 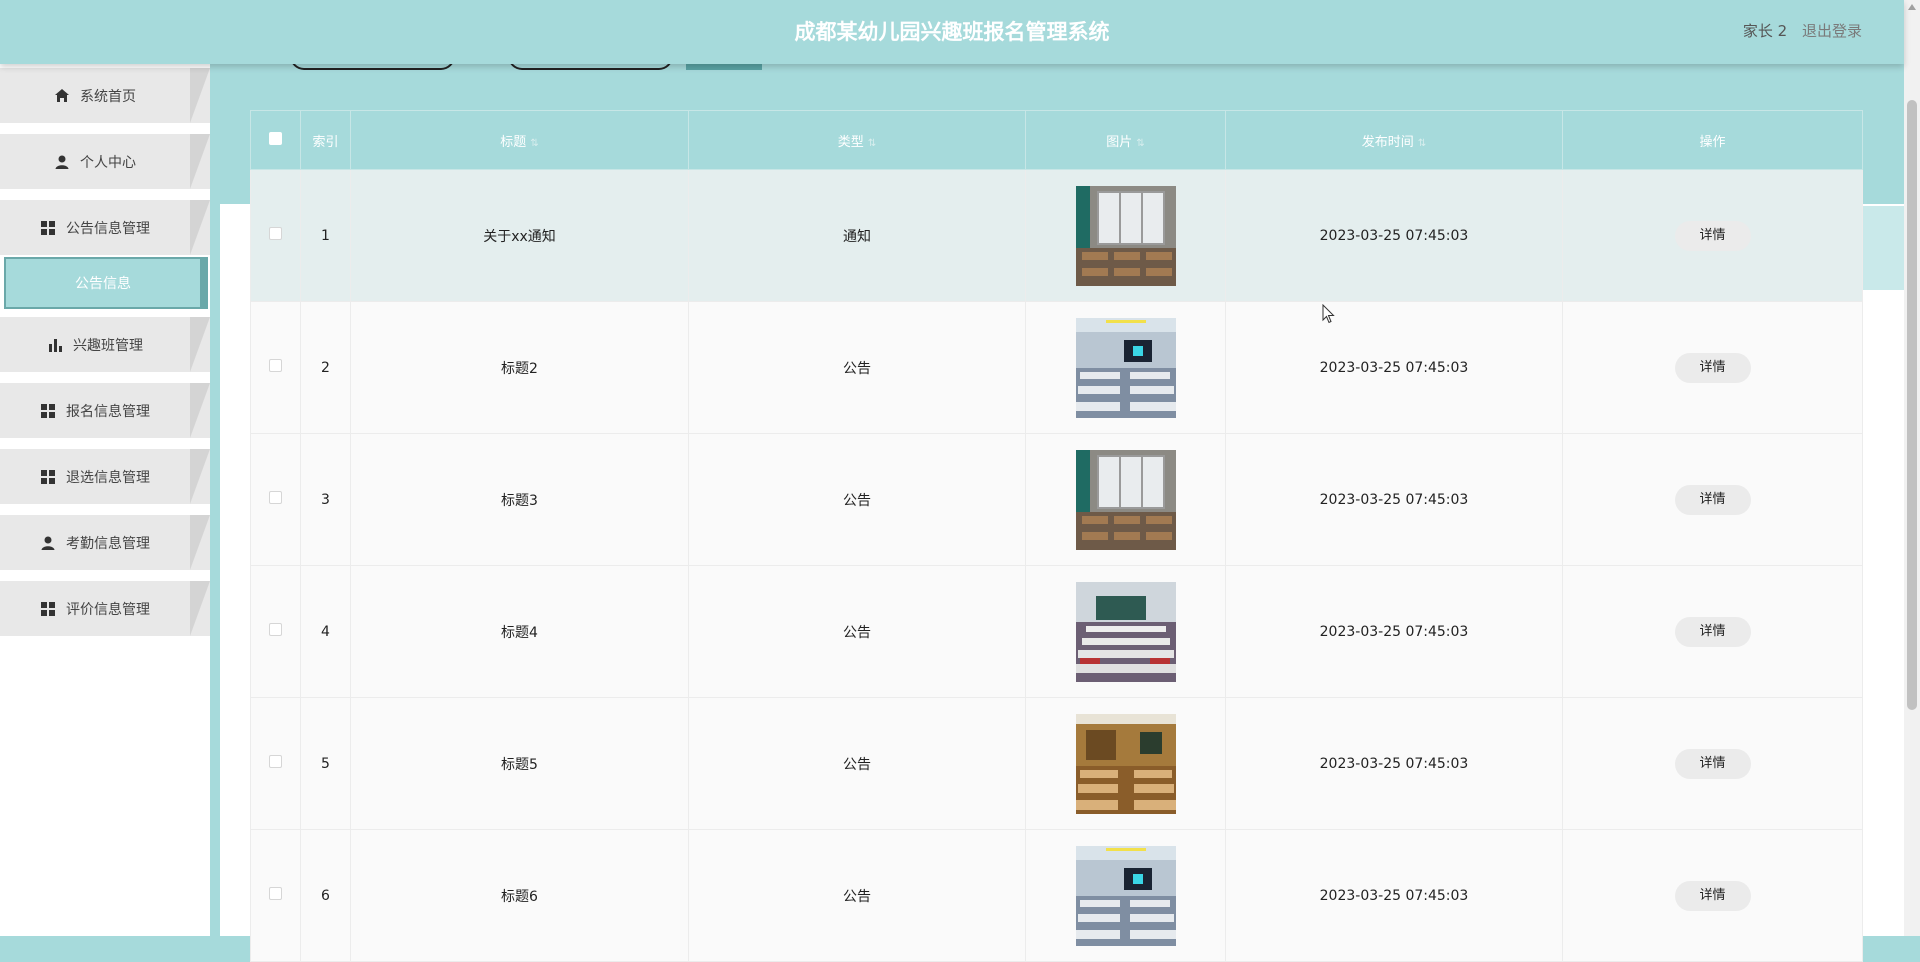 I want to click on table-row: 4 标题4 公告 2023-03-25 07:45:03 详情, so click(x=1056, y=631).